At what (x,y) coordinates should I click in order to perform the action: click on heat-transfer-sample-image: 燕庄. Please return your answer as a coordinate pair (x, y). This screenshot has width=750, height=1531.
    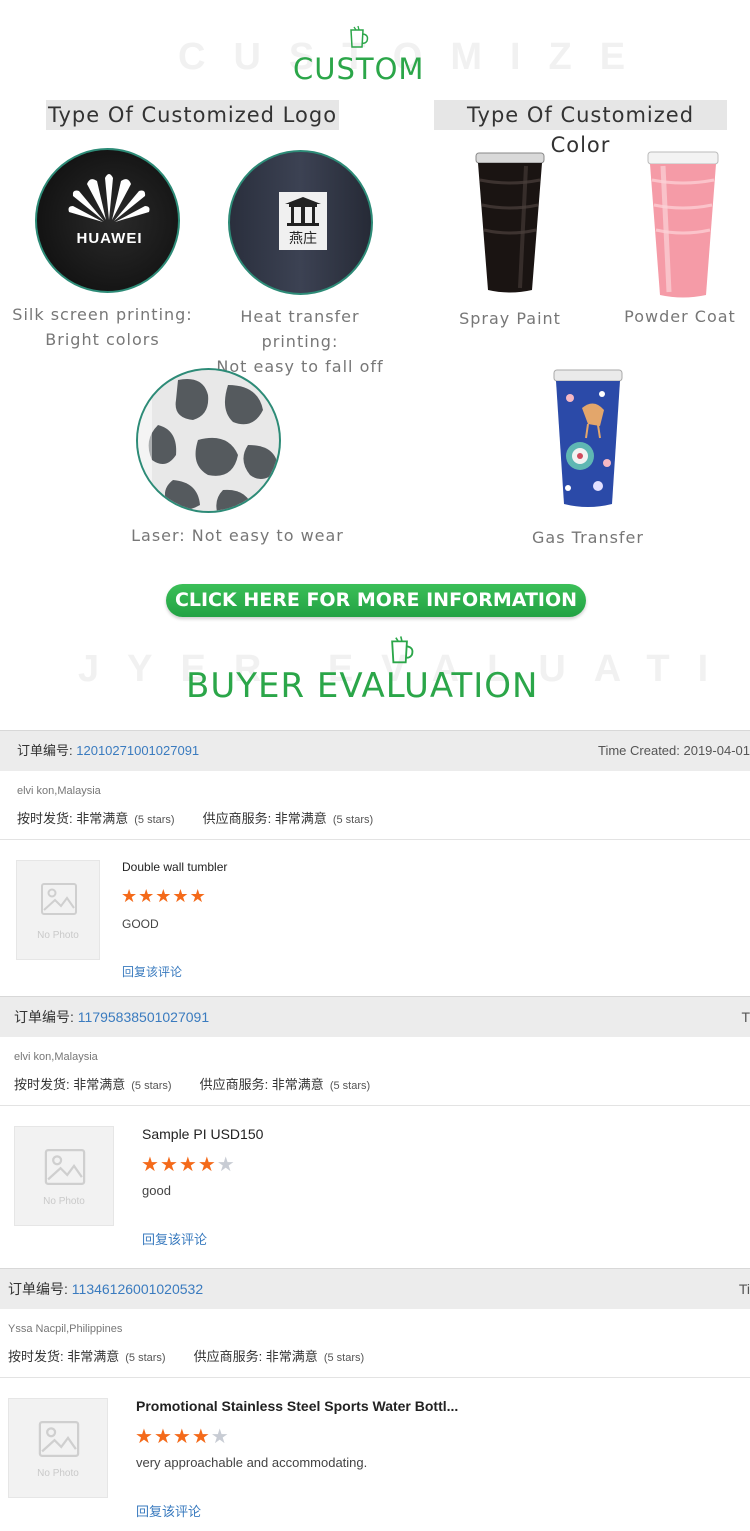
    Looking at the image, I should click on (300, 222).